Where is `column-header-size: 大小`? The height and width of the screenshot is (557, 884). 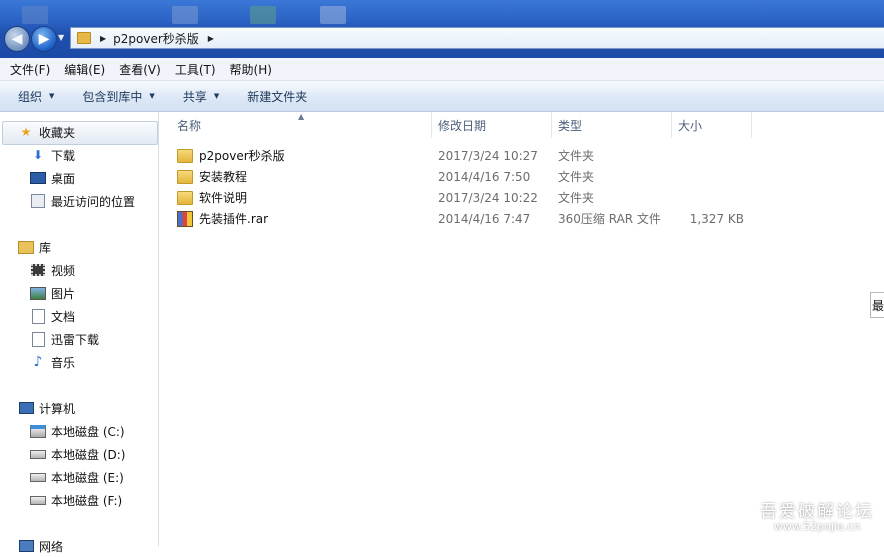 column-header-size: 大小 is located at coordinates (712, 125).